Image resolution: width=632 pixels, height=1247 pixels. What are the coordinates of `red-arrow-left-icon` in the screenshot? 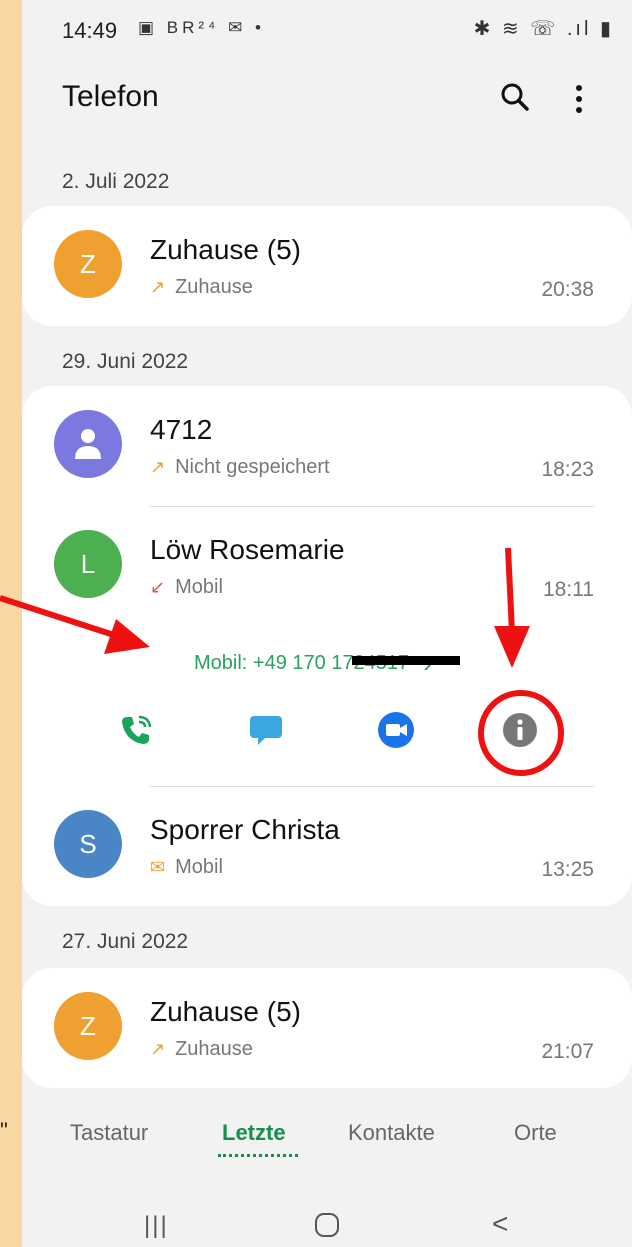 It's located at (75, 624).